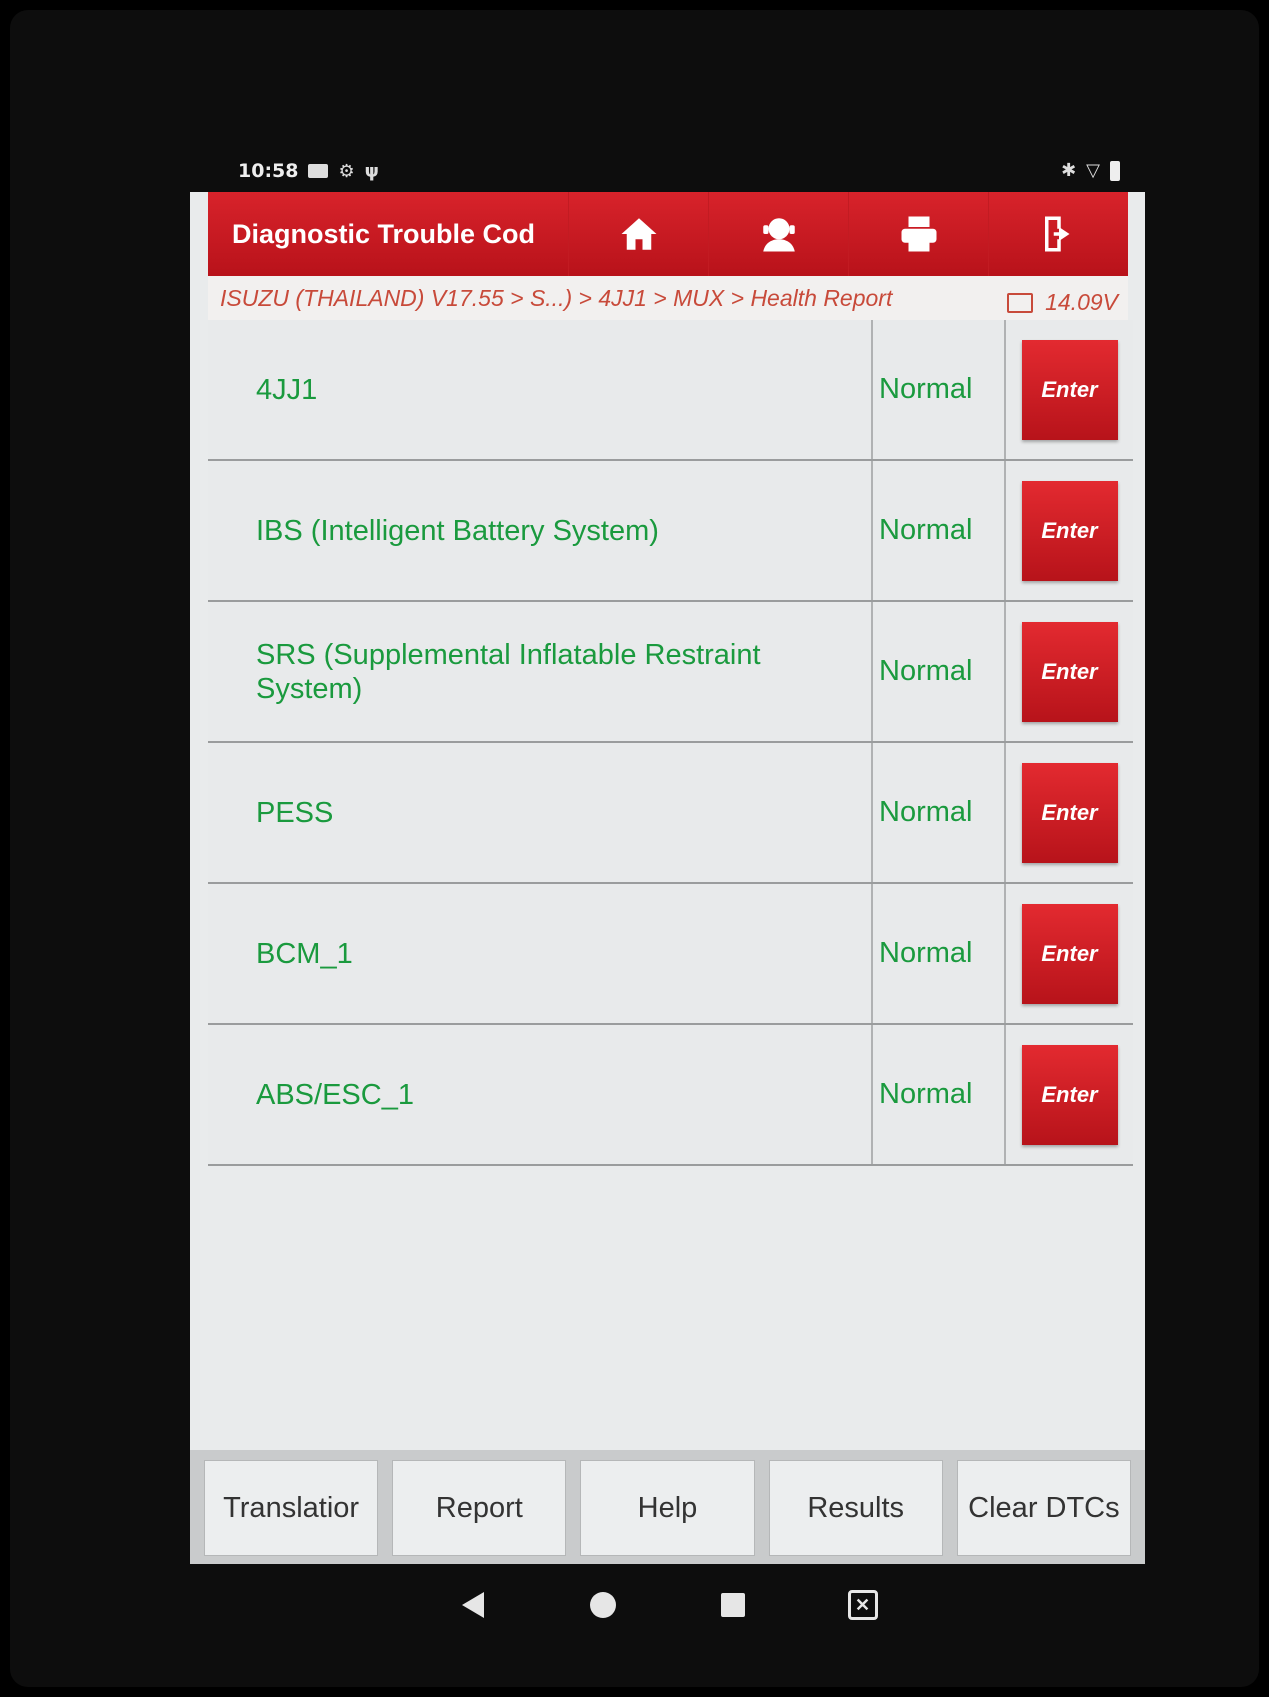 The image size is (1269, 1697). I want to click on nav-back-button, so click(473, 1605).